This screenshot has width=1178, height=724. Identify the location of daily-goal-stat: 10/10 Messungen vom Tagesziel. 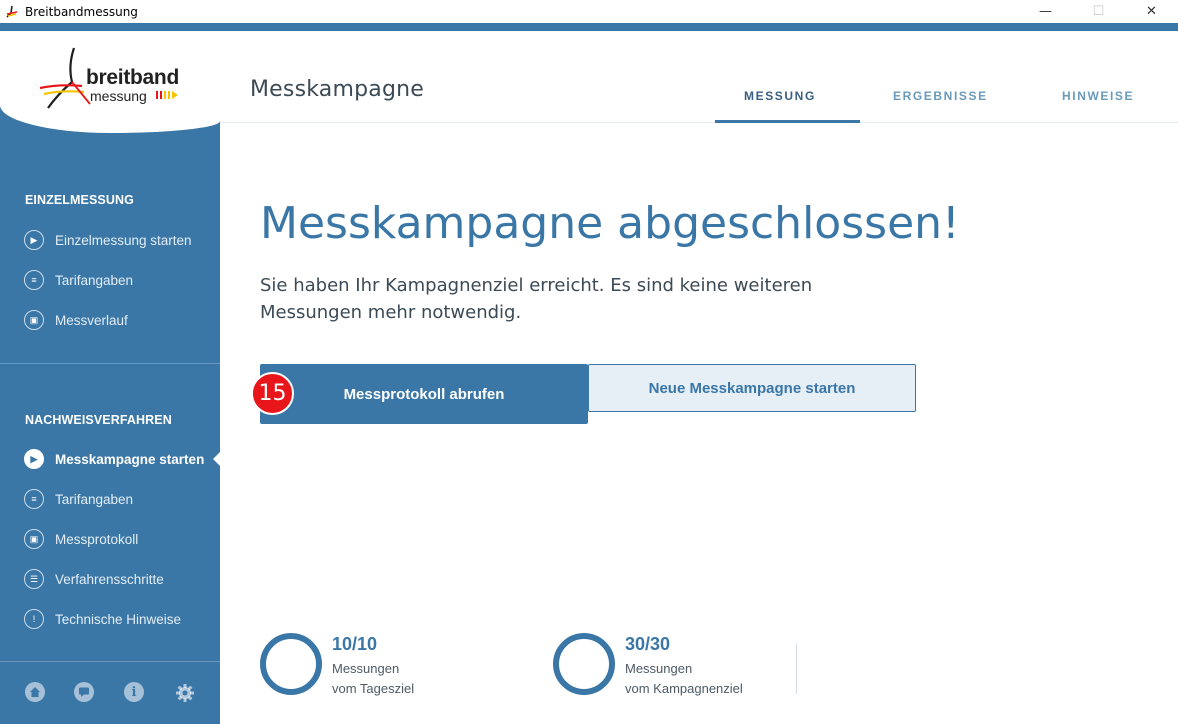
(360, 665).